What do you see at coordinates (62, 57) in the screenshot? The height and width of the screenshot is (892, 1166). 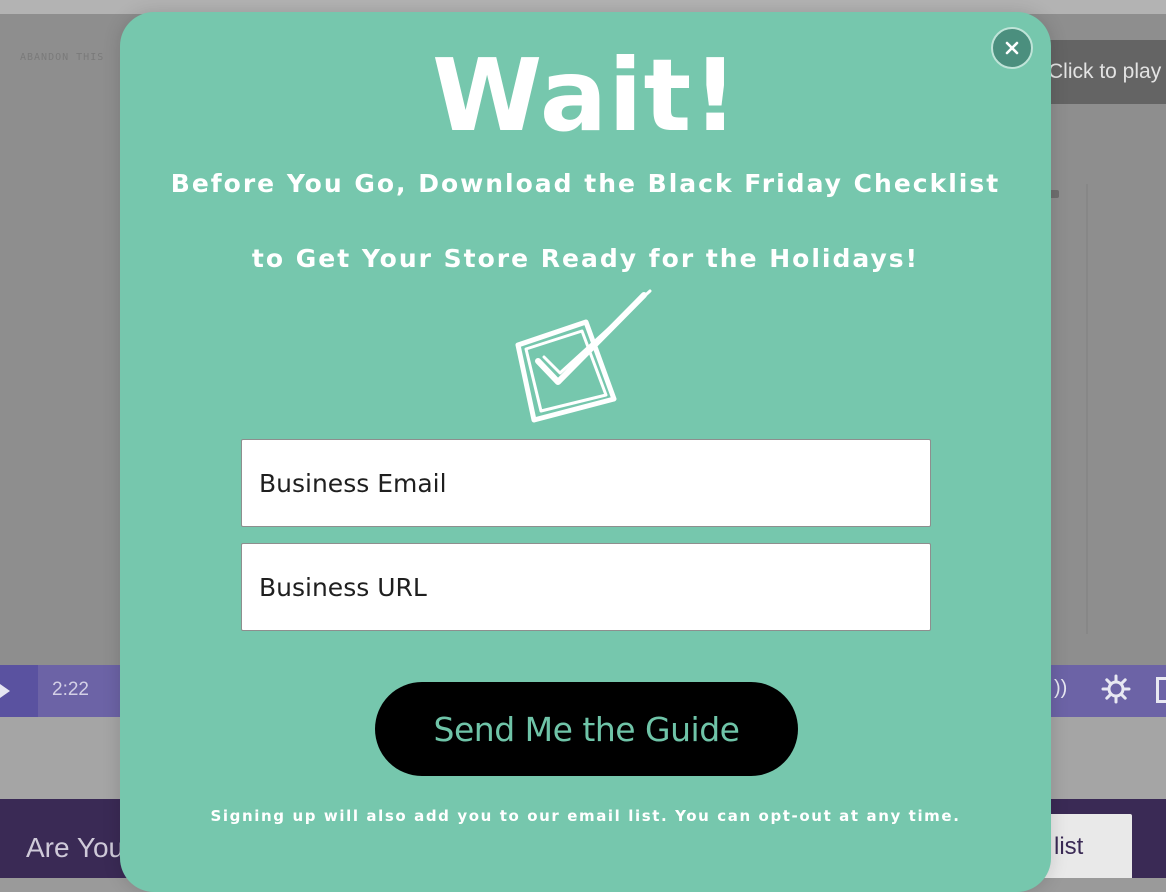 I see `video-header-text: ABANDON THIS` at bounding box center [62, 57].